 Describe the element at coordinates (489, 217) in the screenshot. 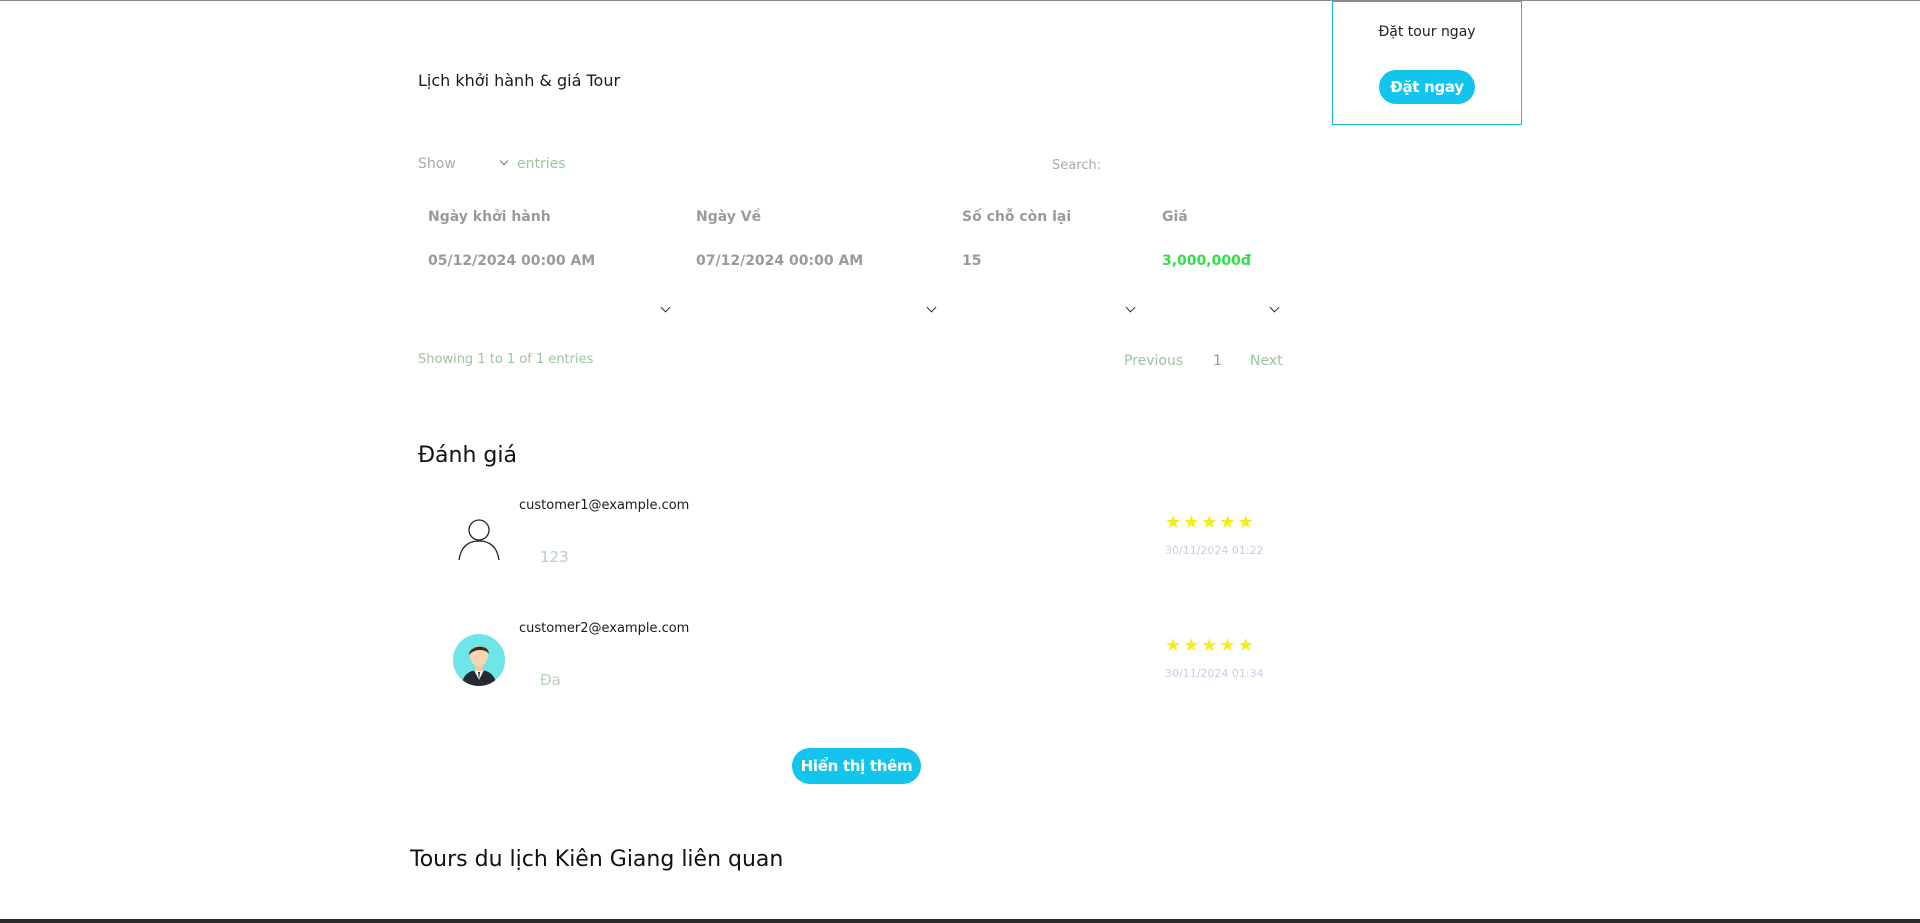

I see `column-header-depart: Ngày khởi hành` at that location.